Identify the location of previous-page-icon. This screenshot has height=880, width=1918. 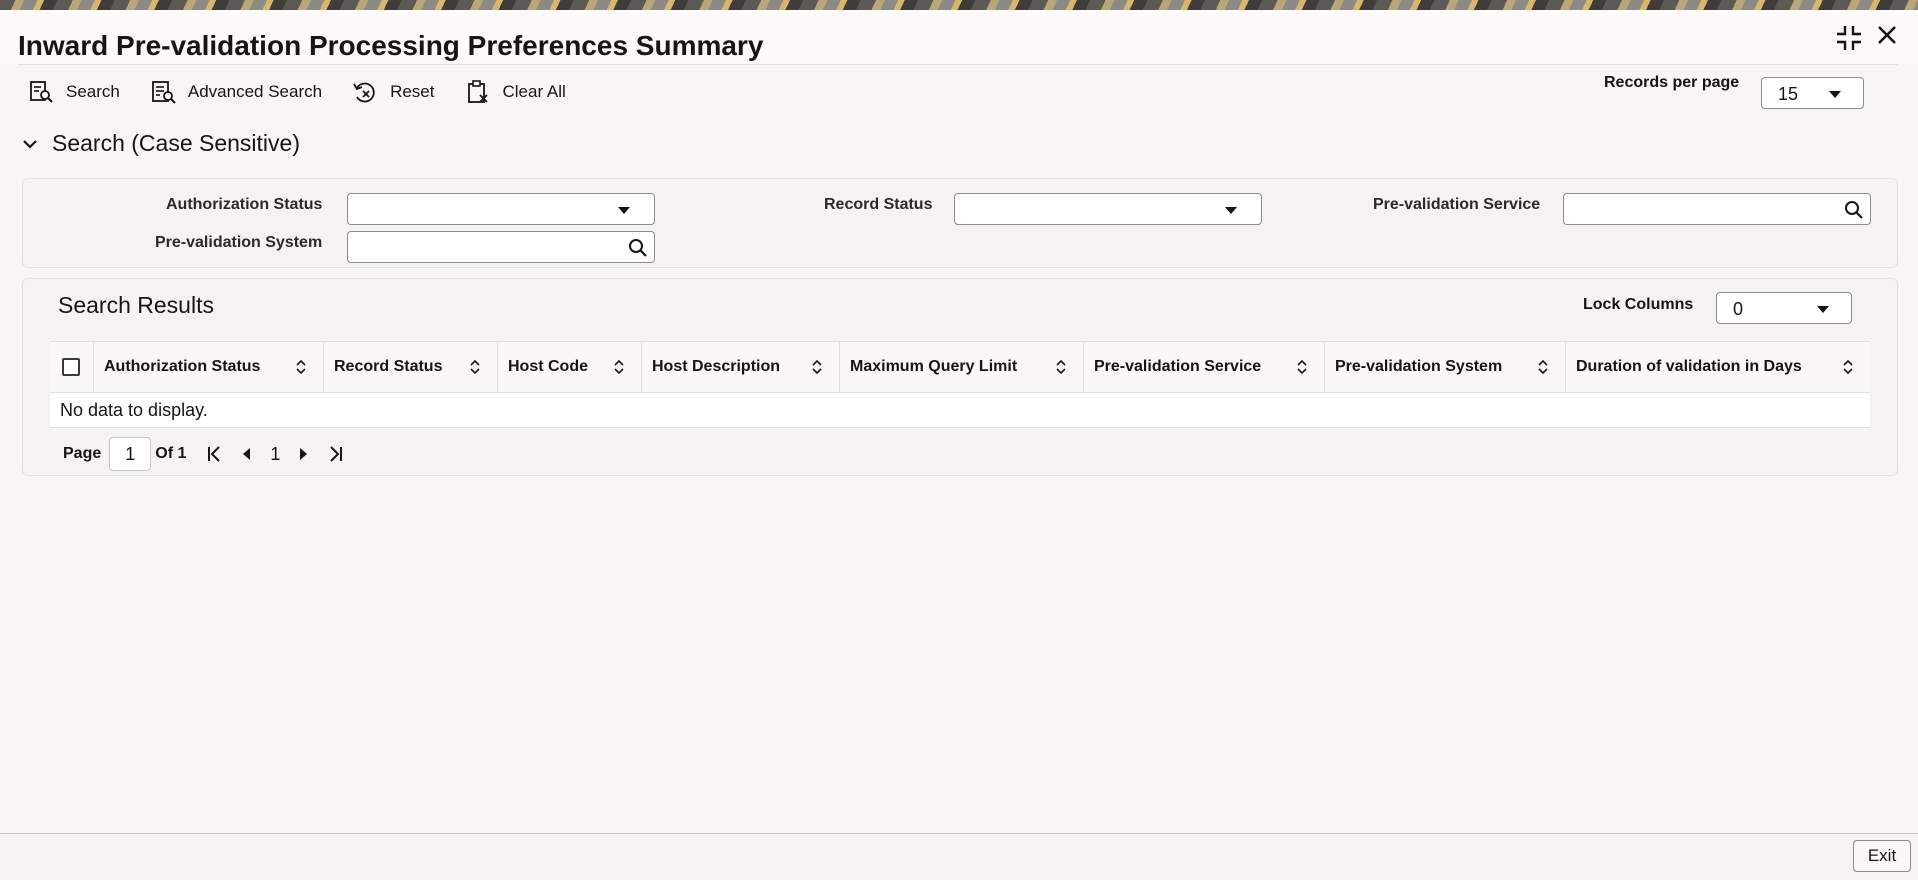
(247, 454).